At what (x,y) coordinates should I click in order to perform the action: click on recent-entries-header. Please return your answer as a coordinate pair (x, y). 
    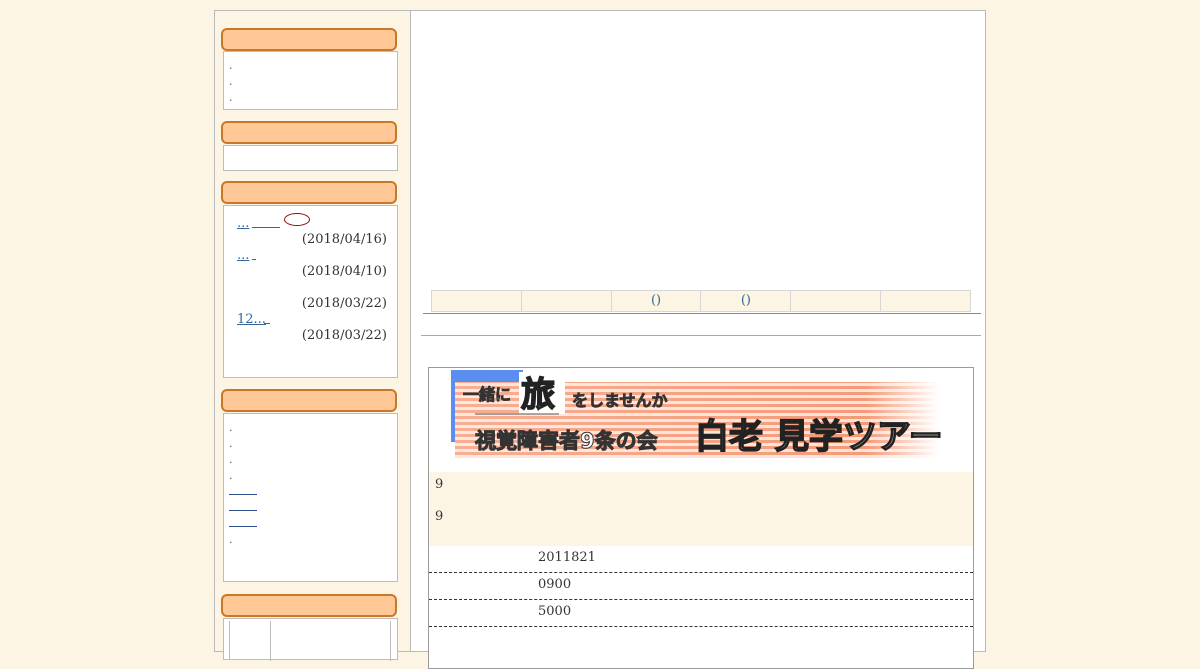
    Looking at the image, I should click on (309, 192).